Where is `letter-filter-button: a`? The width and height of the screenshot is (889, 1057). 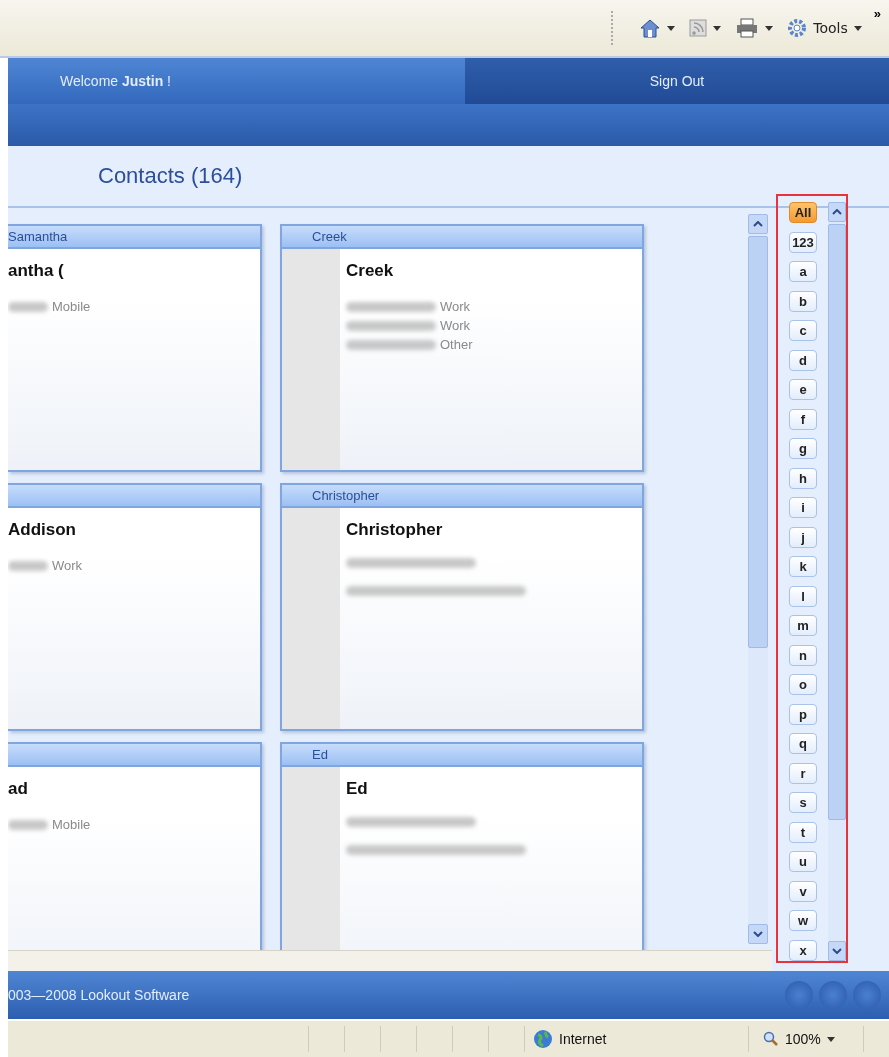
letter-filter-button: a is located at coordinates (803, 271).